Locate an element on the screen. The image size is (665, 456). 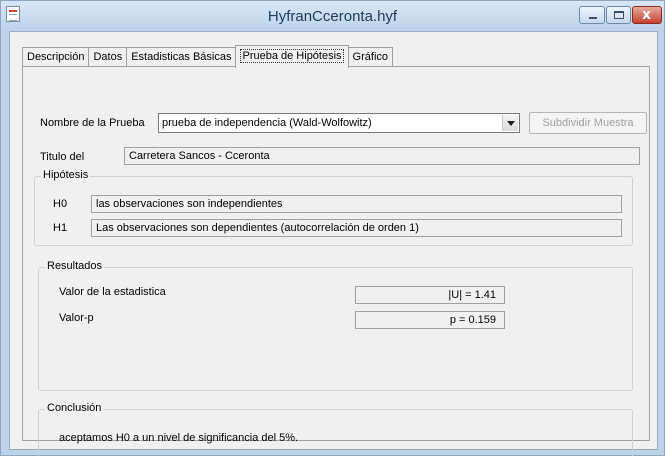
tab-datos: Datos is located at coordinates (108, 57).